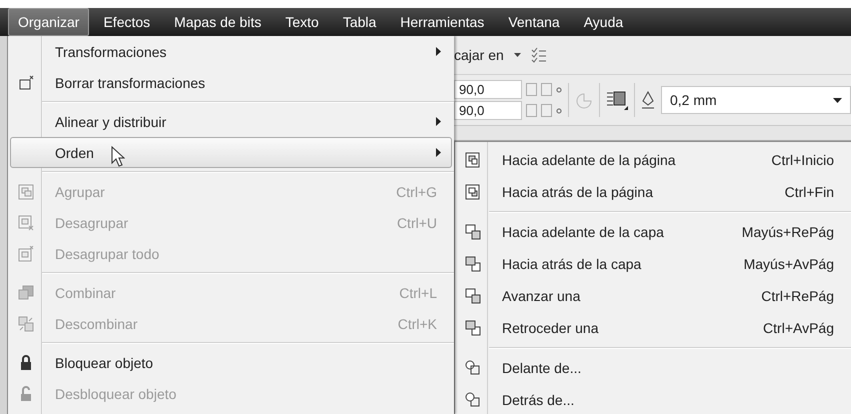  What do you see at coordinates (473, 368) in the screenshot?
I see `in-front-of-icon` at bounding box center [473, 368].